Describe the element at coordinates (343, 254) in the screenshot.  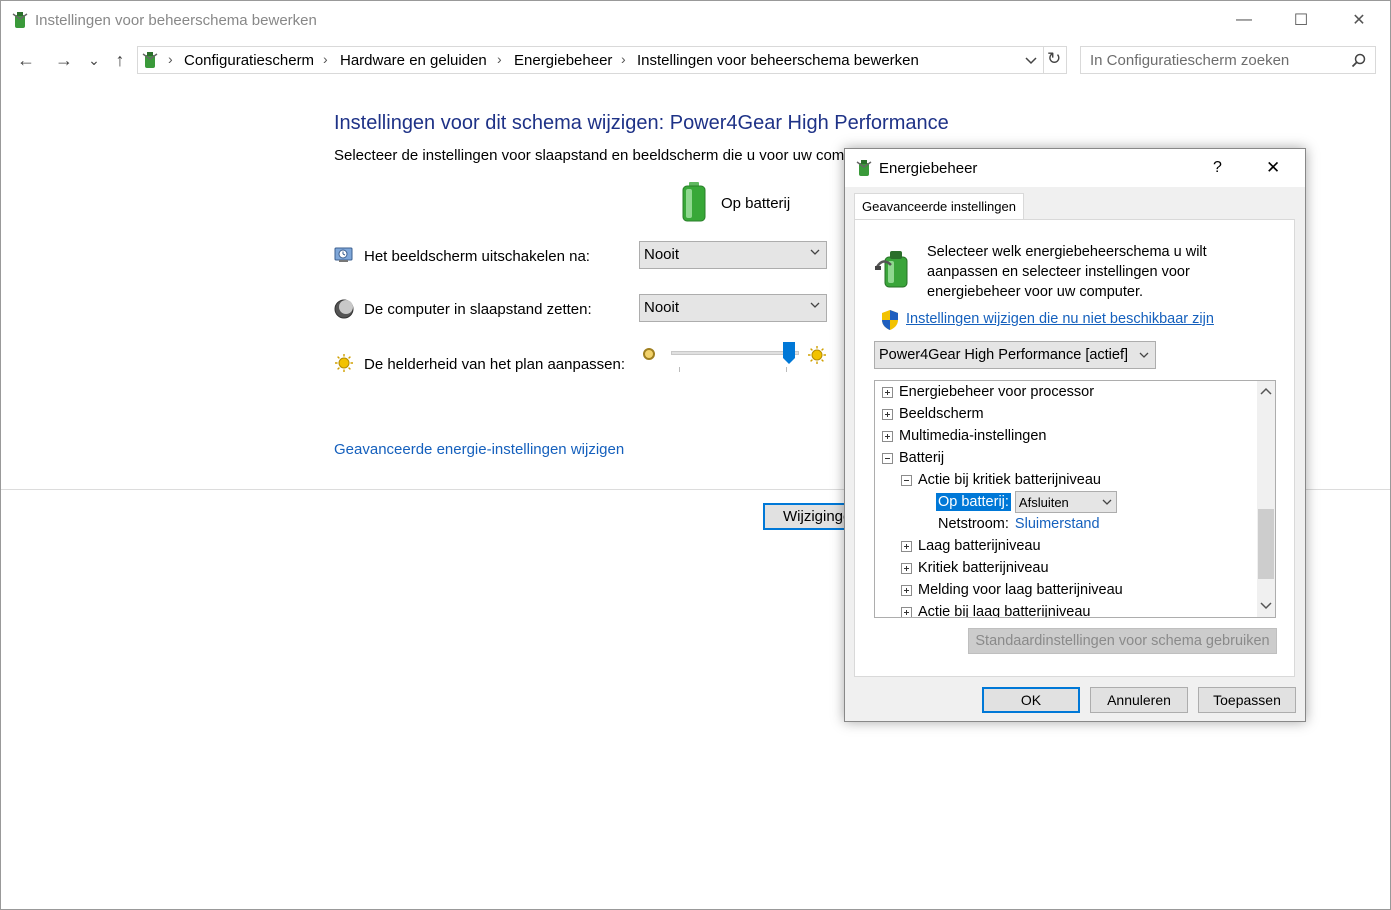
I see `monitor-icon` at that location.